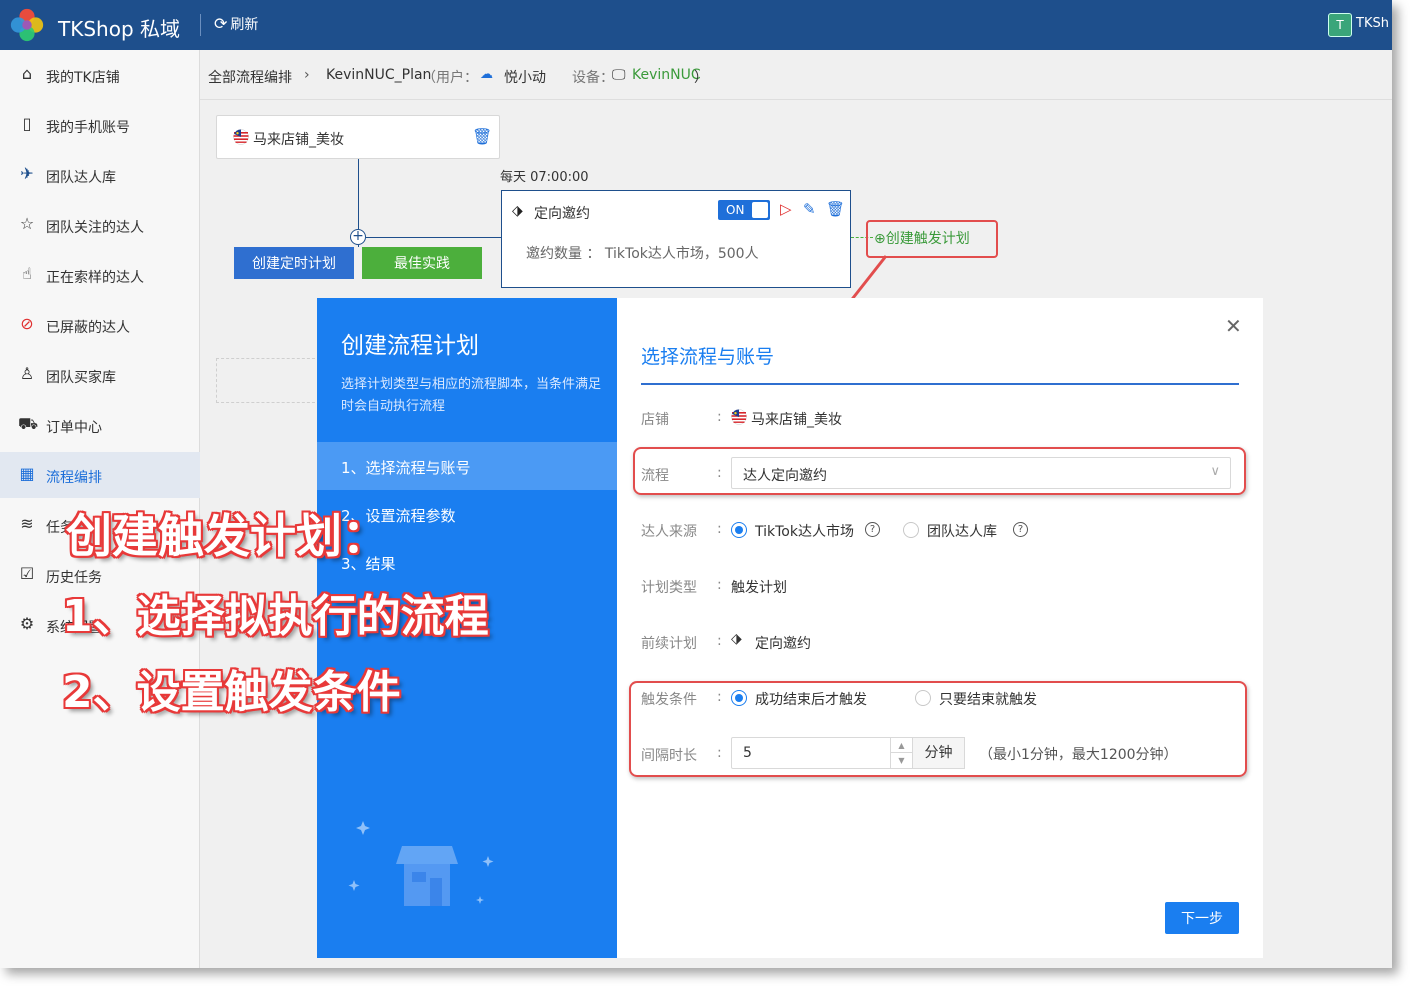 The height and width of the screenshot is (997, 1418). I want to click on user-avatar: T, so click(1340, 25).